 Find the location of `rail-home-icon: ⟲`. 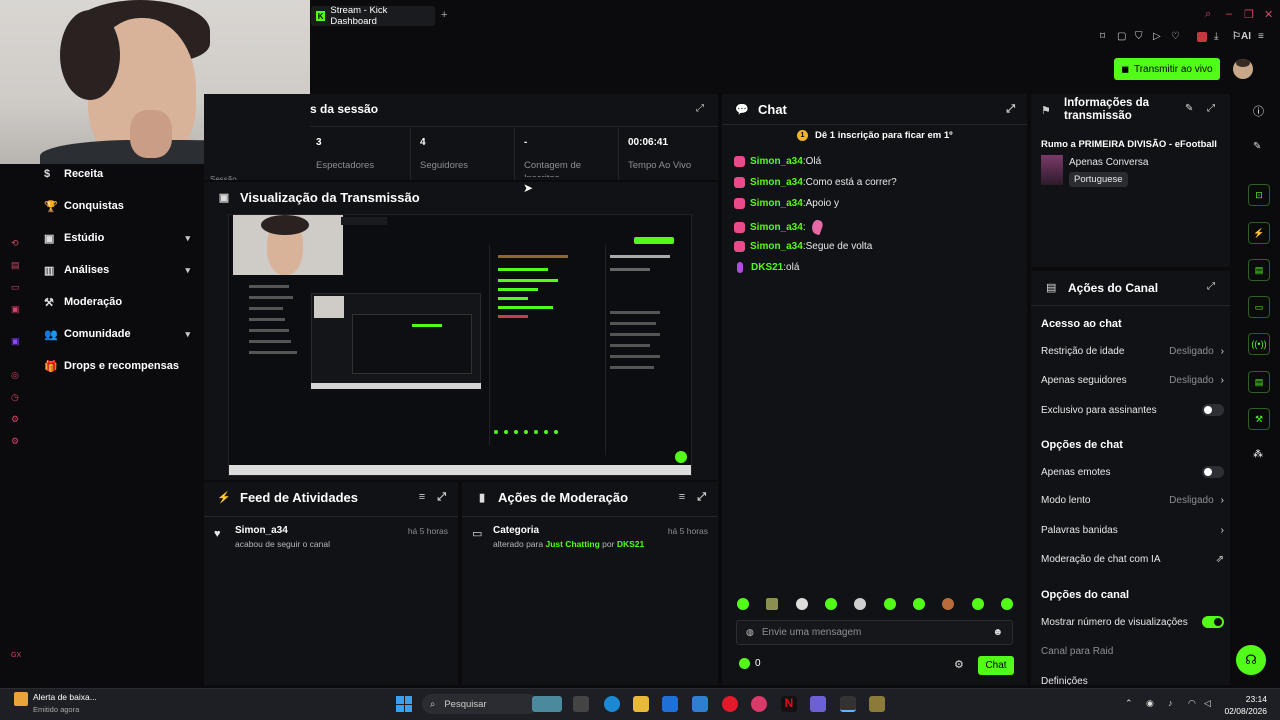

rail-home-icon: ⟲ is located at coordinates (15, 243).